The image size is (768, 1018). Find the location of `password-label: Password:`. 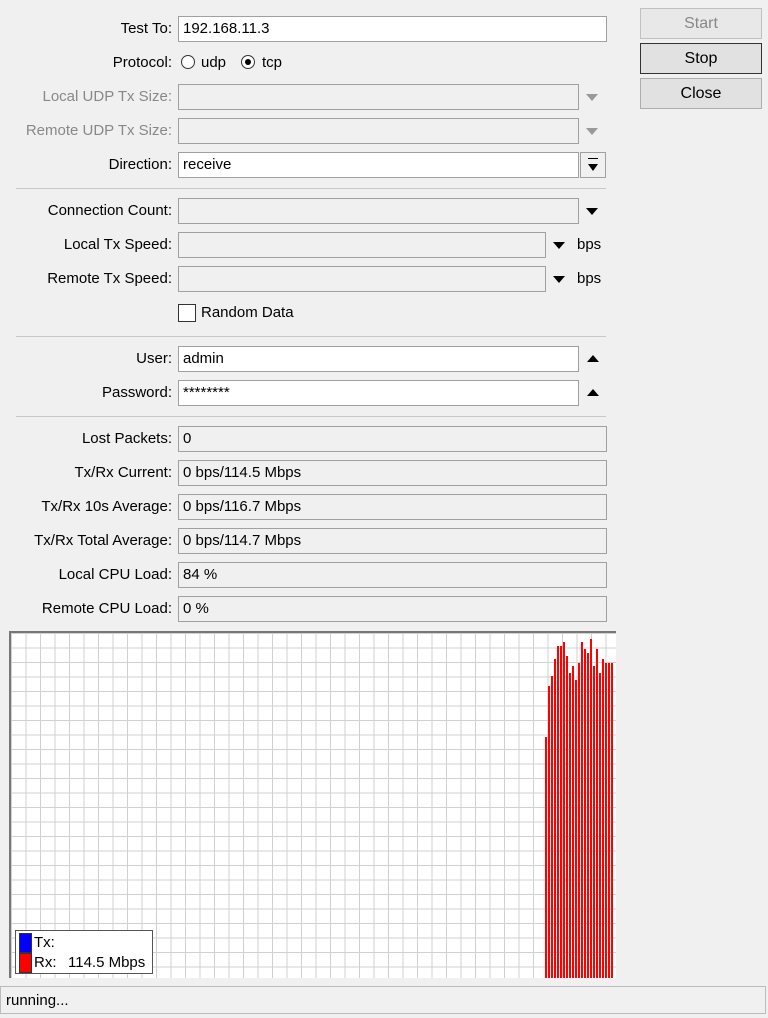

password-label: Password: is located at coordinates (136, 392).